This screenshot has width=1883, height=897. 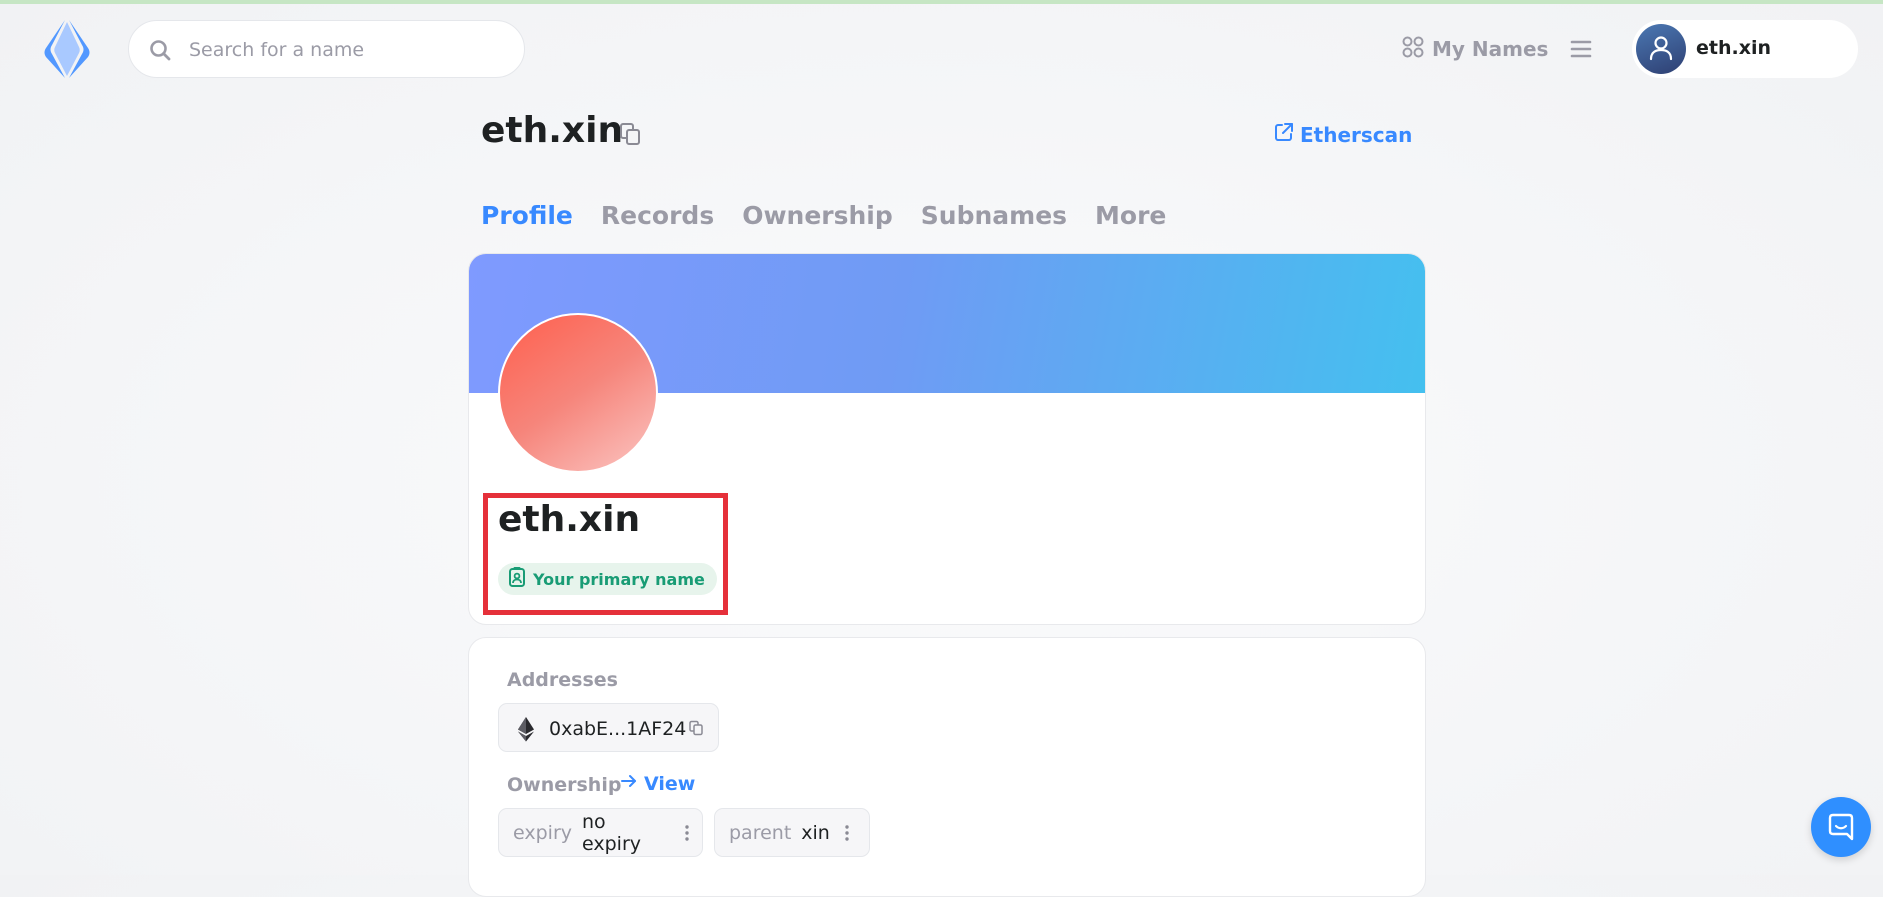 What do you see at coordinates (994, 215) in the screenshot?
I see `tab-subnames: Subnames` at bounding box center [994, 215].